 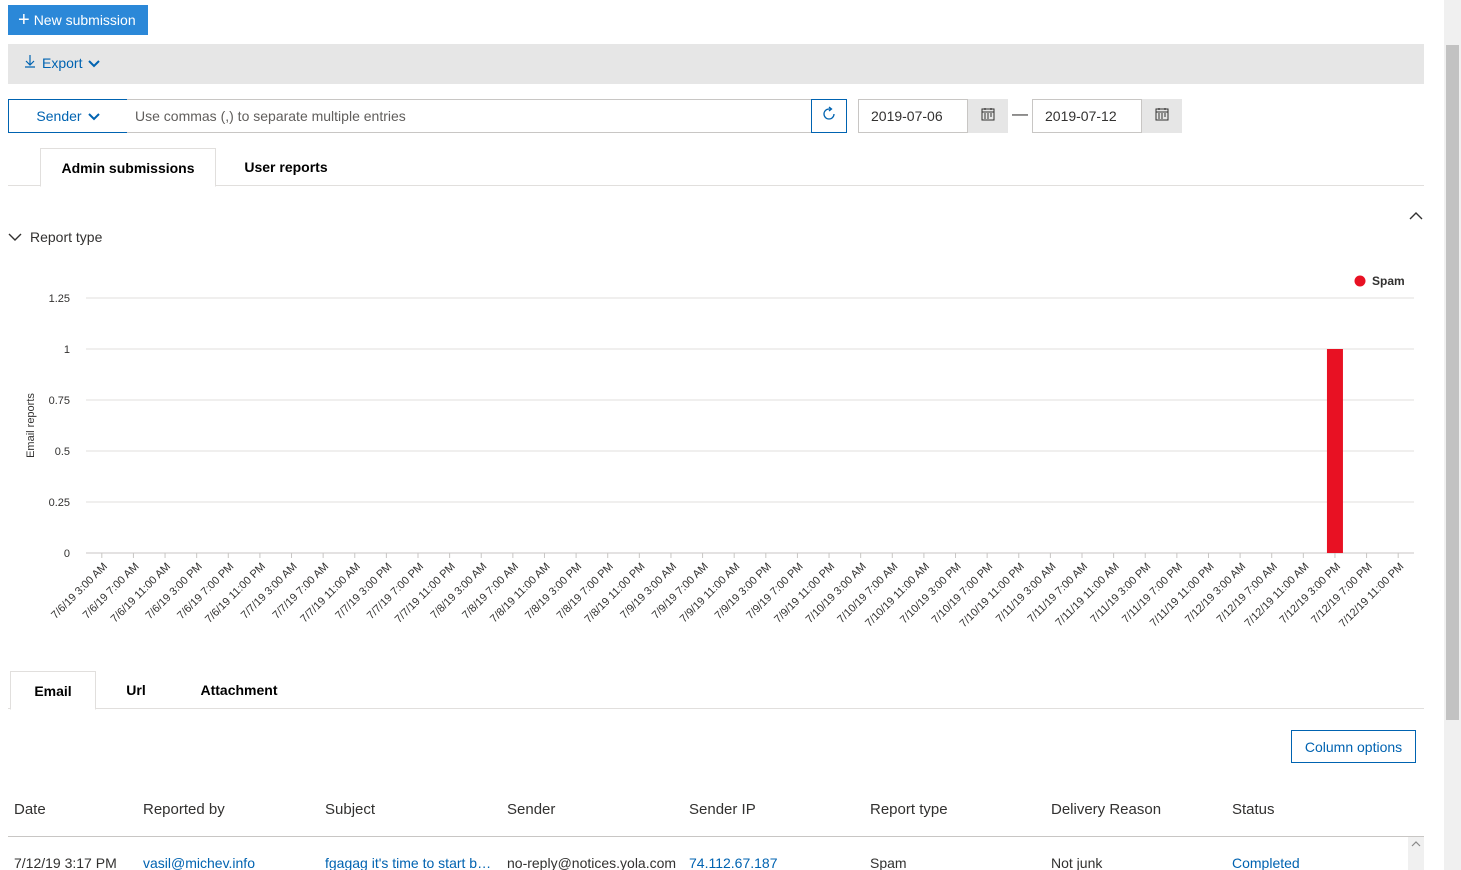 I want to click on x-tick-label: 7/6/19 3:00 AM, so click(x=79, y=591).